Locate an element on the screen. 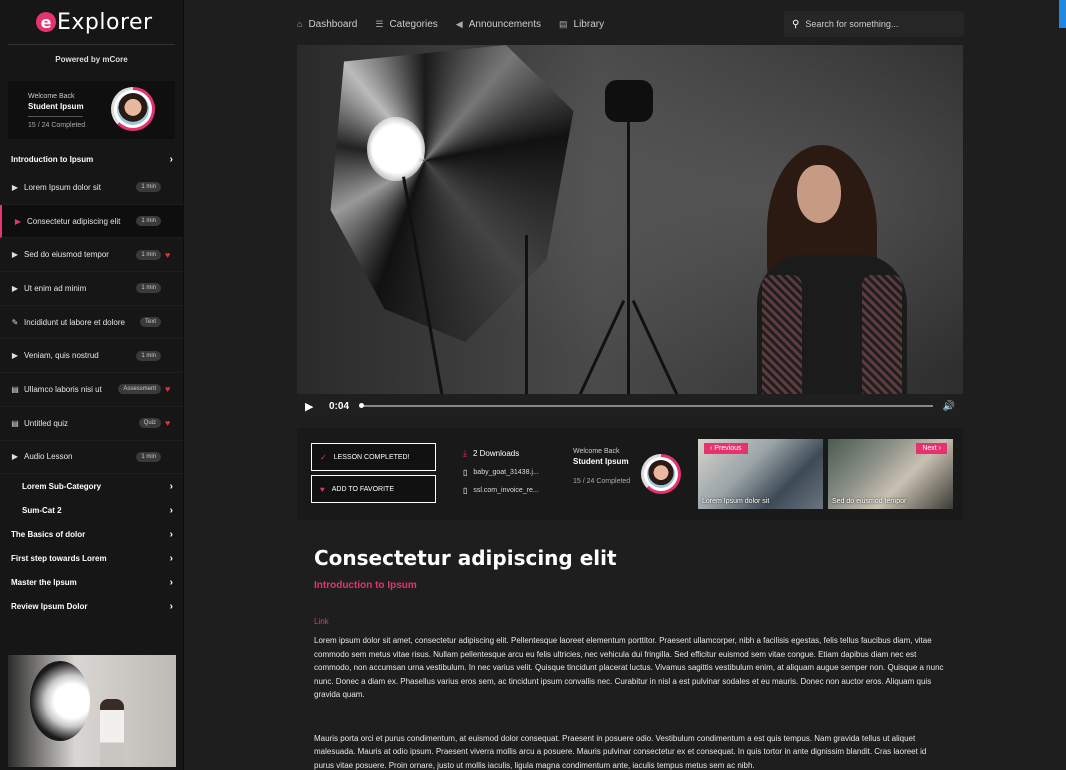 The height and width of the screenshot is (770, 1066). document-icon: ▤ is located at coordinates (15, 389).